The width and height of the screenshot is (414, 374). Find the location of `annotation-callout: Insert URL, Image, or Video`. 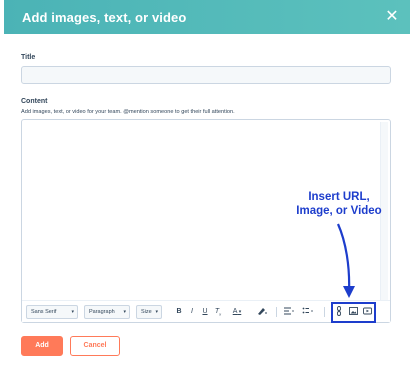

annotation-callout: Insert URL, Image, or Video is located at coordinates (339, 204).